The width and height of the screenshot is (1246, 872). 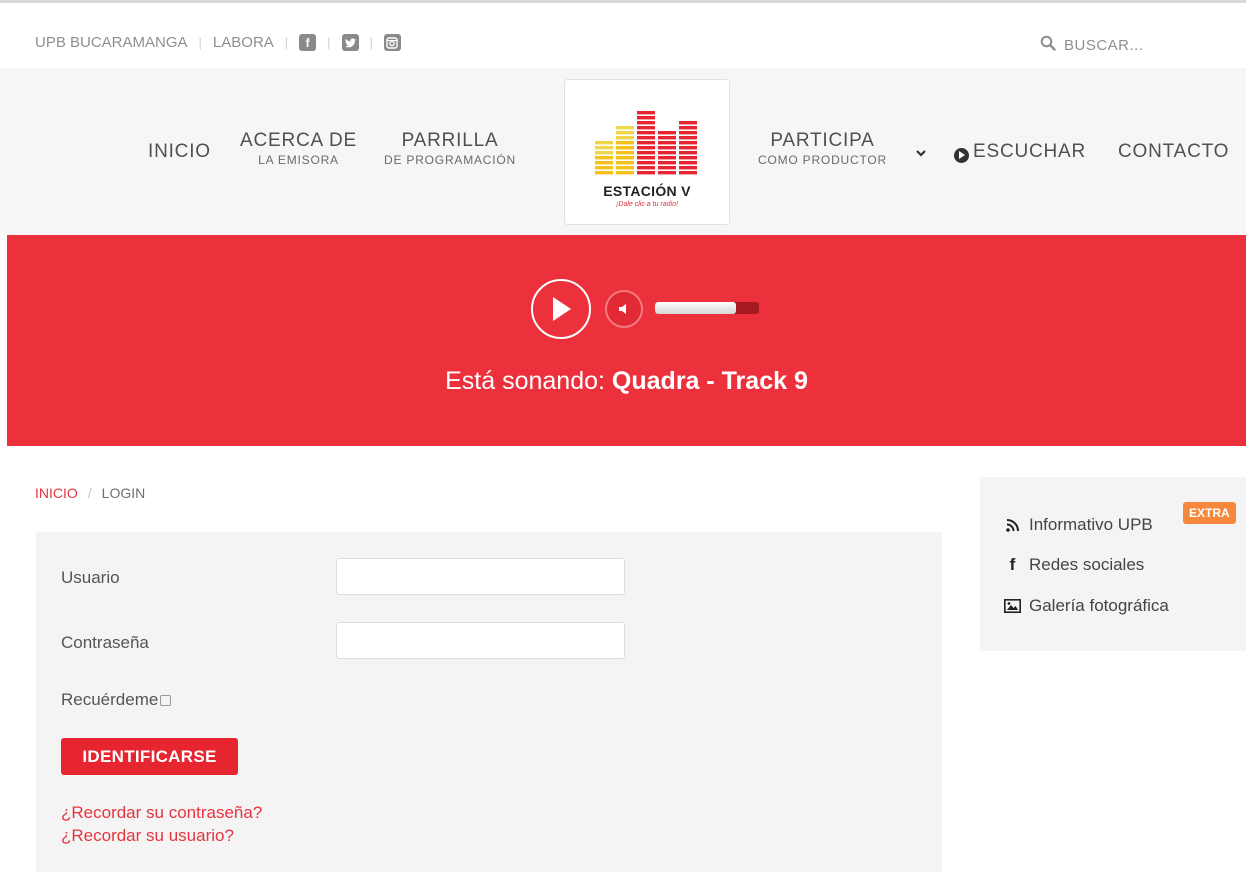 I want to click on breadcrumb-home: INICIO, so click(x=56, y=493).